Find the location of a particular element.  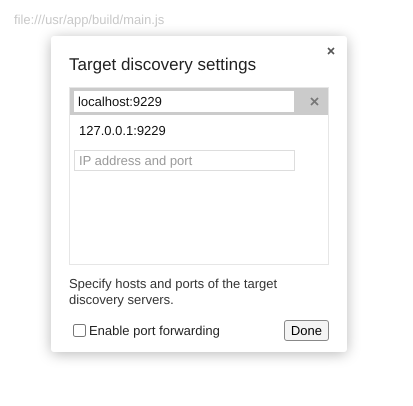

list-item: 127.0.0.1:9229 is located at coordinates (199, 130).